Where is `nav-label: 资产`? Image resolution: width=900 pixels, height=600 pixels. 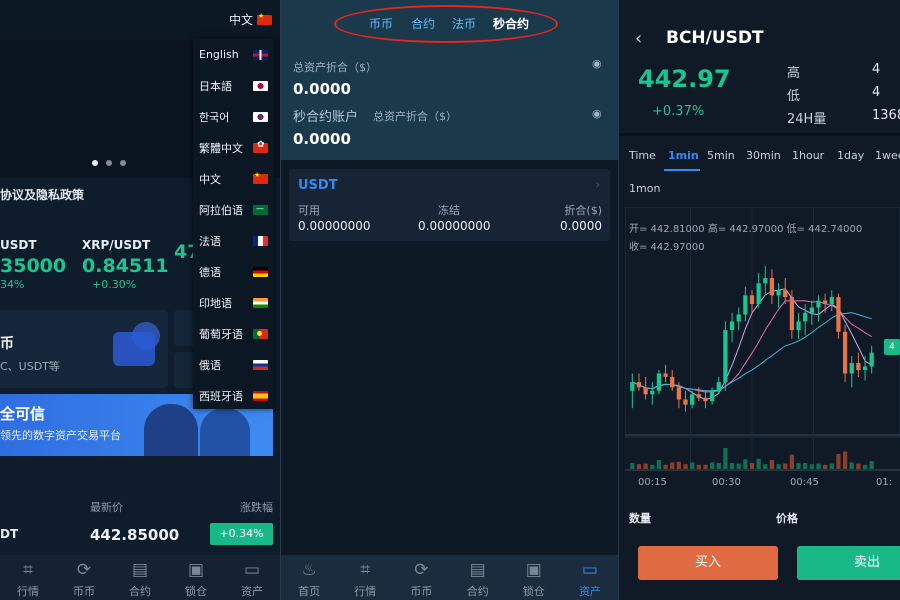
nav-label: 资产 is located at coordinates (252, 591).